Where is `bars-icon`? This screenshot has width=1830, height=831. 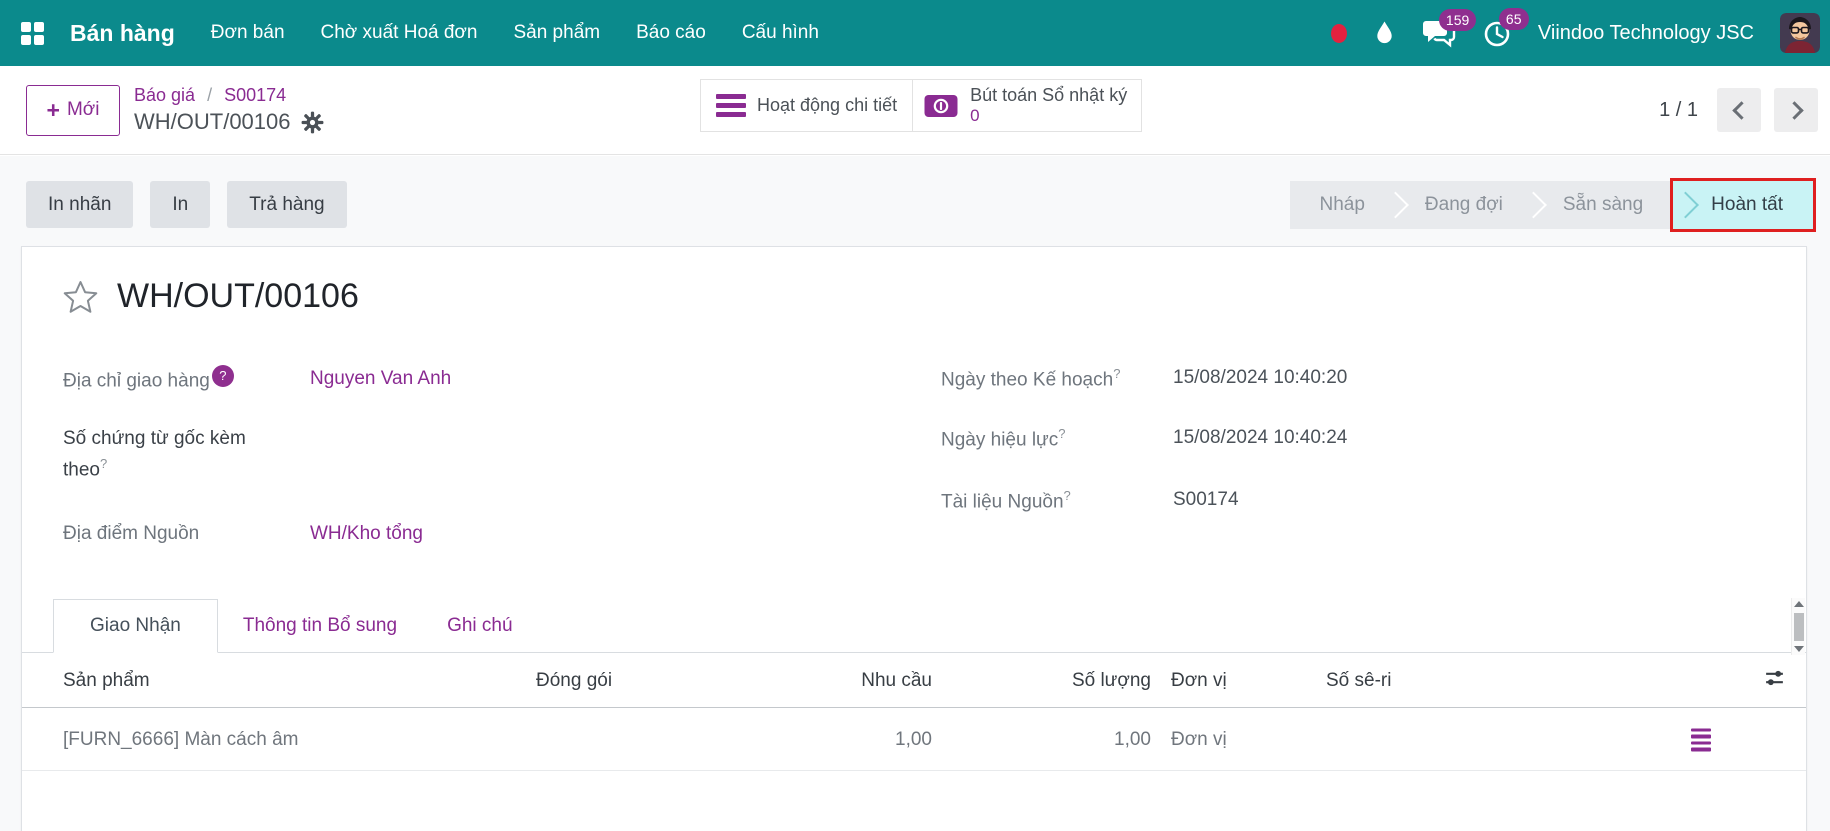 bars-icon is located at coordinates (731, 105).